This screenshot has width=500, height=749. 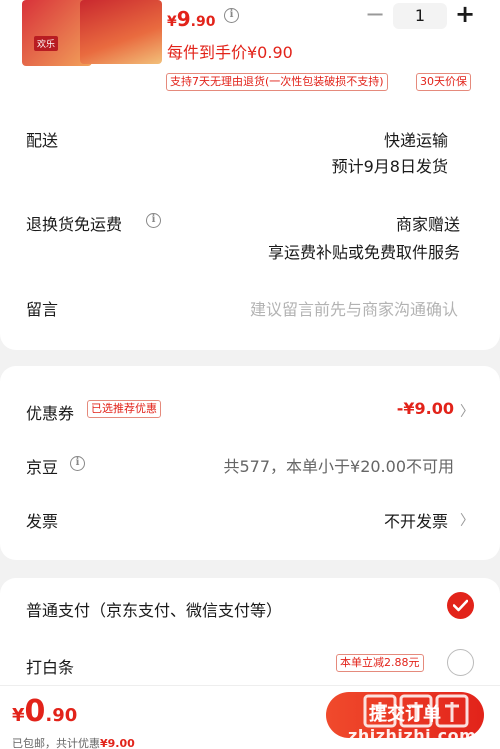 What do you see at coordinates (277, 82) in the screenshot?
I see `return-policy-badge: 支持7天无理由退货(一次性包装破损不支持)` at bounding box center [277, 82].